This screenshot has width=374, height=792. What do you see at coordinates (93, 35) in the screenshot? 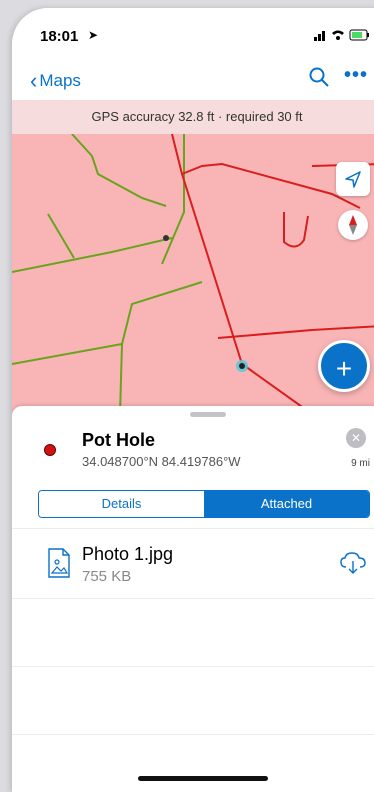
I see `location-arrow-icon: ➤` at bounding box center [93, 35].